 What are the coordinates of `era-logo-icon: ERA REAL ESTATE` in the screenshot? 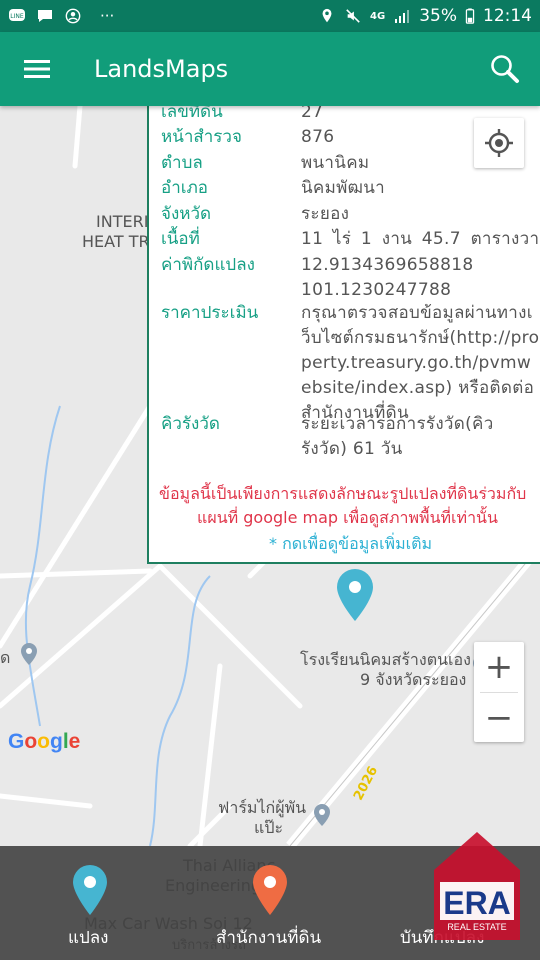 It's located at (477, 886).